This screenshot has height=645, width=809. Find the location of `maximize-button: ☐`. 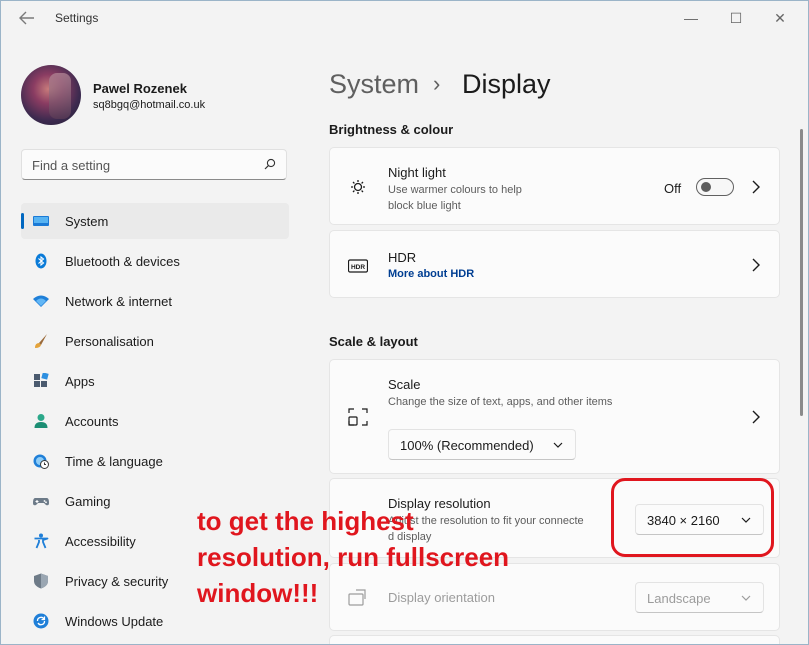

maximize-button: ☐ is located at coordinates (736, 18).